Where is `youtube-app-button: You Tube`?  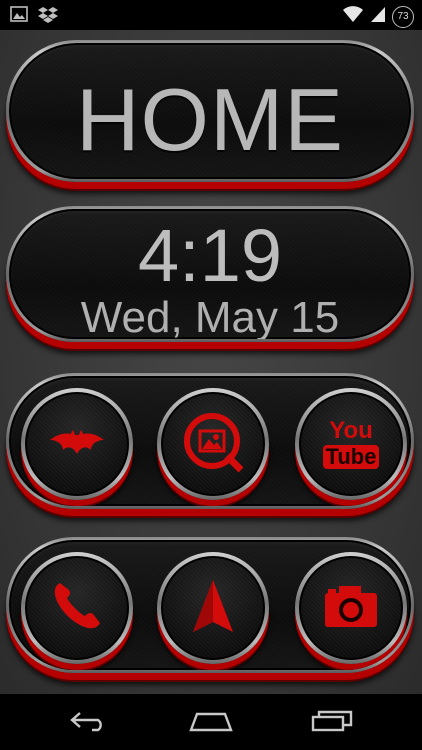
youtube-app-button: You Tube is located at coordinates (351, 444).